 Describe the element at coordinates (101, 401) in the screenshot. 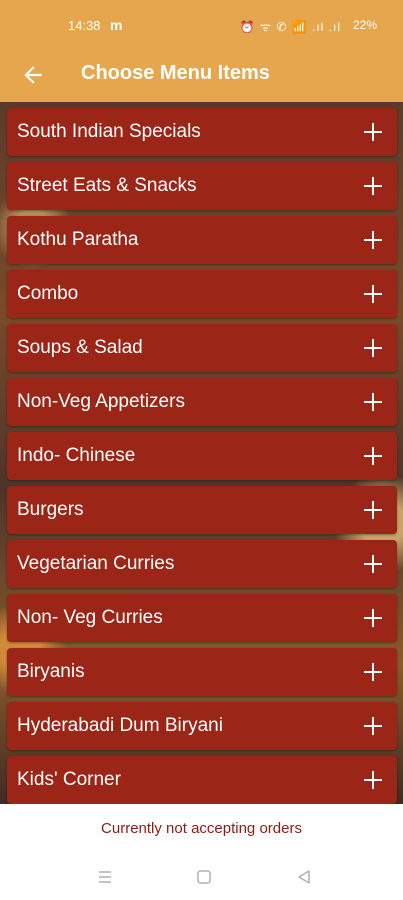

I see `menu-category-label: Non-Veg Appetizers` at that location.